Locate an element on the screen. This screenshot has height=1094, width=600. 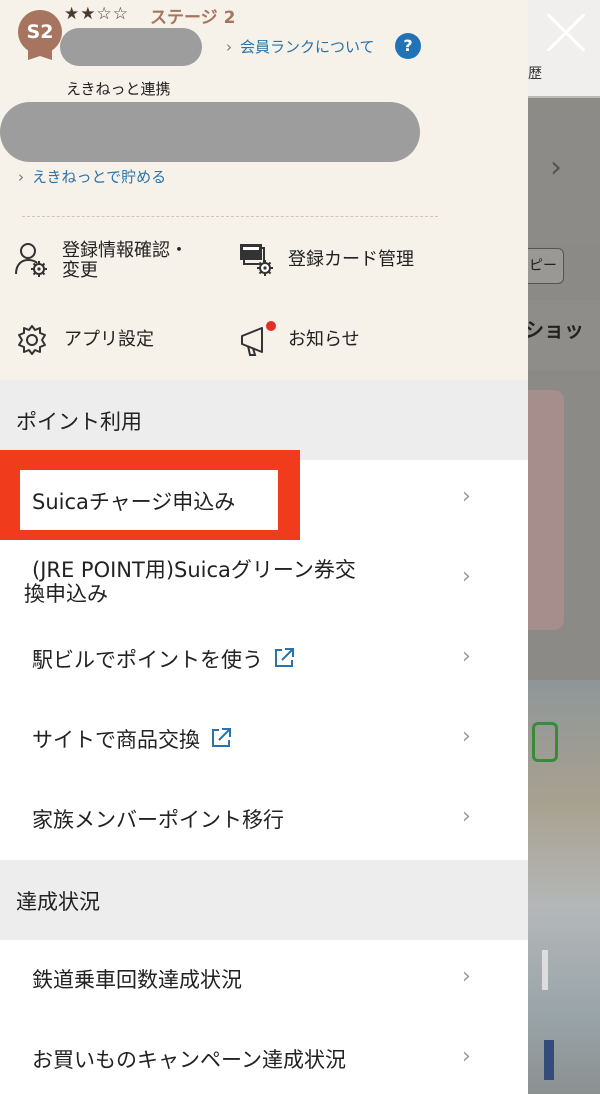
help-icon: ? is located at coordinates (408, 46).